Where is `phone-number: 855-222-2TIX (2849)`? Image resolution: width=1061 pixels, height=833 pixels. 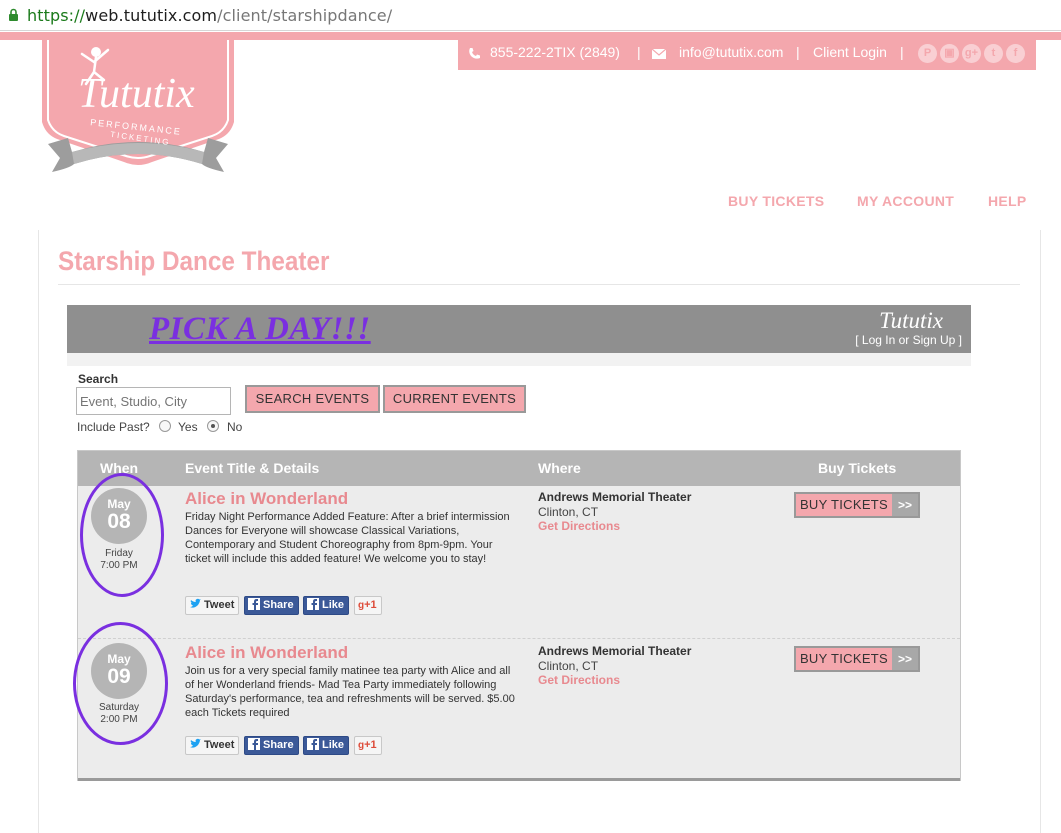
phone-number: 855-222-2TIX (2849) is located at coordinates (555, 52).